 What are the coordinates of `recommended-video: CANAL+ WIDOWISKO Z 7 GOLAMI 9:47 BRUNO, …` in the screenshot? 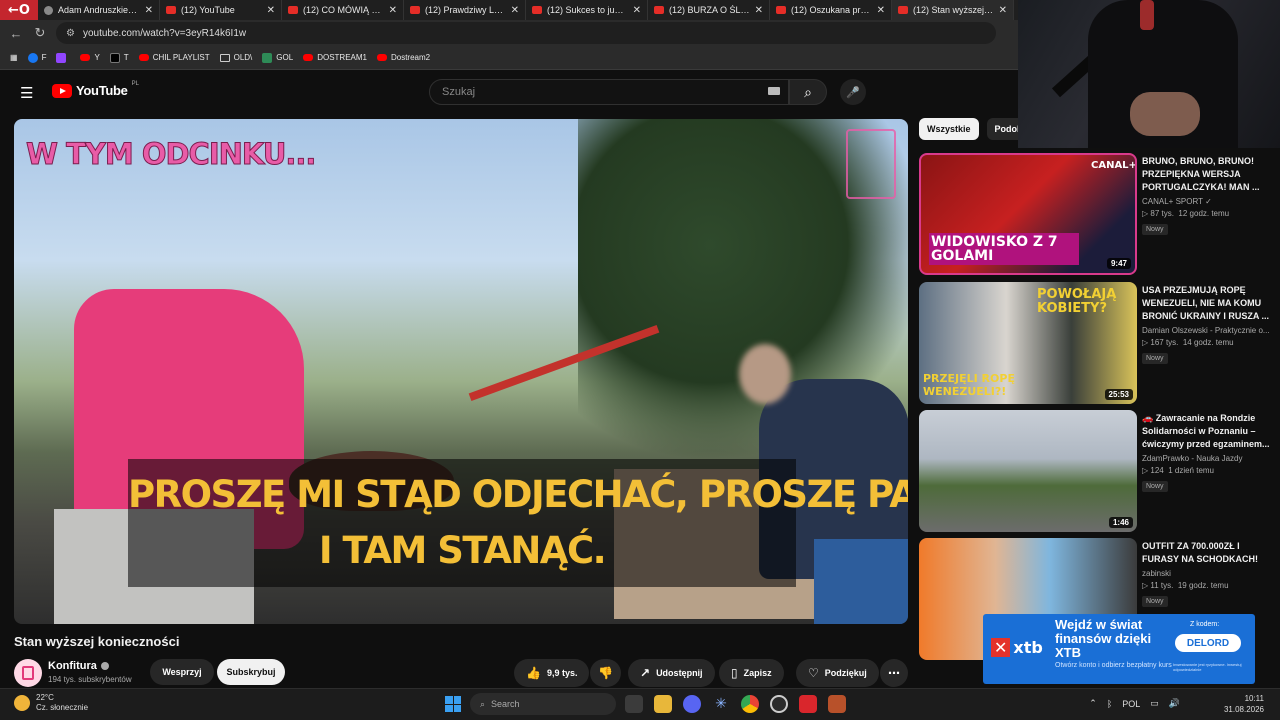 It's located at (1094, 215).